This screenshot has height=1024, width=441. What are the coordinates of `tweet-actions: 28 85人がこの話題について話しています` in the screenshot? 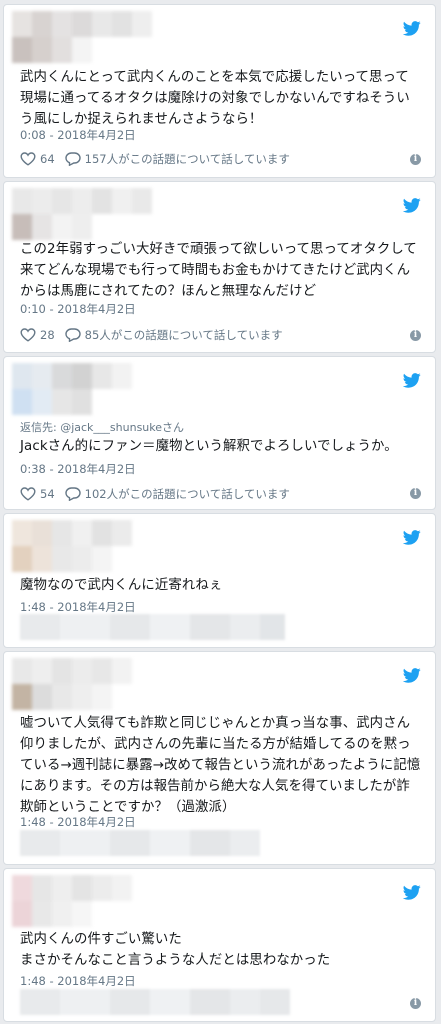 It's located at (220, 335).